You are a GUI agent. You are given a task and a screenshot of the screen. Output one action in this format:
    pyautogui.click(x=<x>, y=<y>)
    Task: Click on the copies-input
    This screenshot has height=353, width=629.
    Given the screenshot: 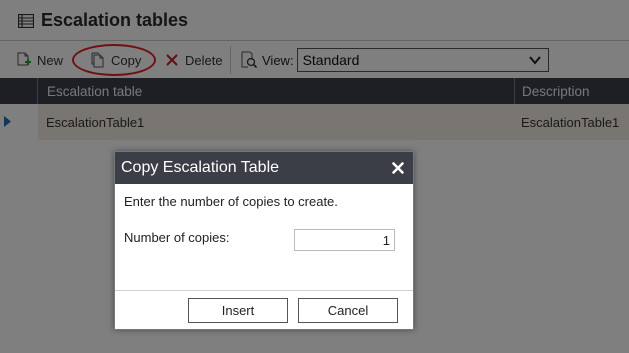 What is the action you would take?
    pyautogui.click(x=344, y=240)
    